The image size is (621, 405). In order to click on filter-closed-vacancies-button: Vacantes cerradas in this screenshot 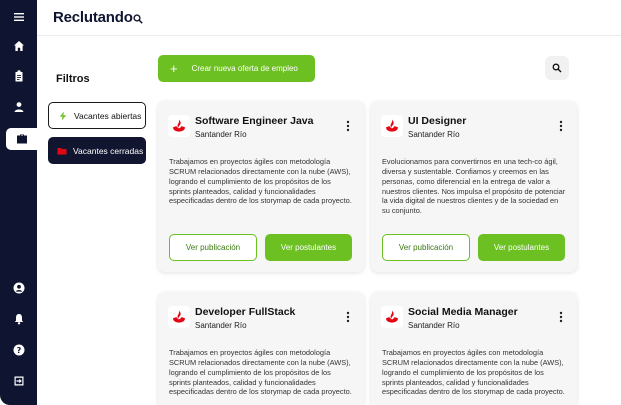, I will do `click(97, 150)`.